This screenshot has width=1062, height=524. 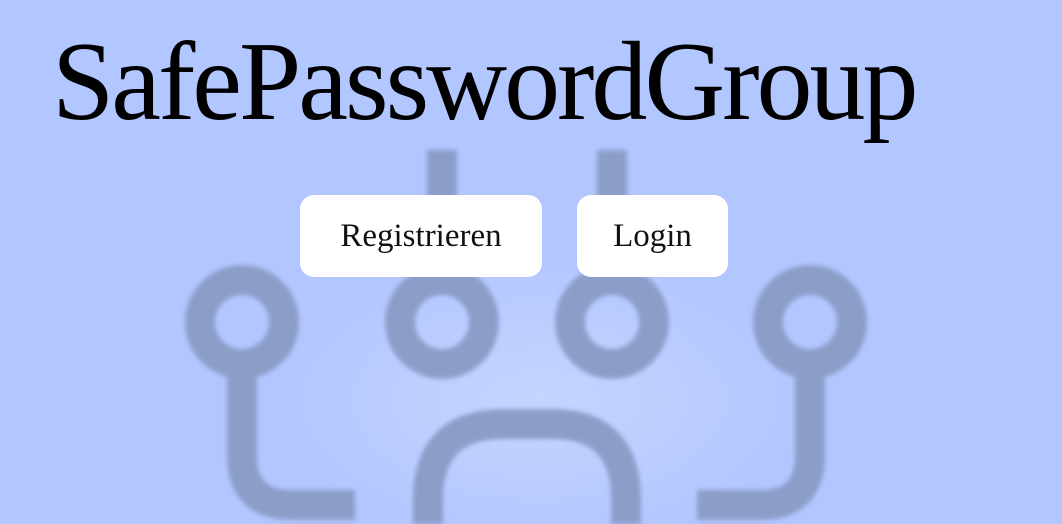 I want to click on register-button: Registrieren, so click(x=421, y=236).